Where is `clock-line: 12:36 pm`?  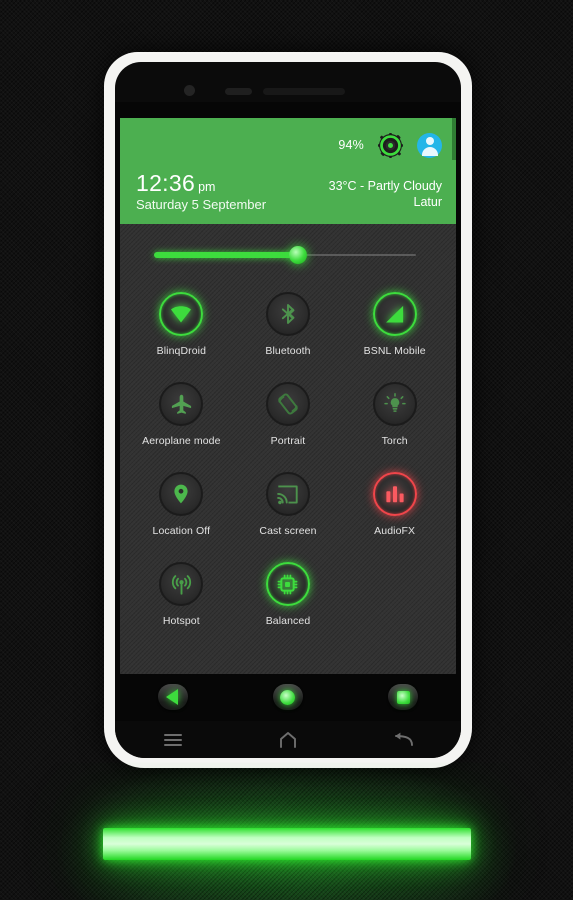
clock-line: 12:36 pm is located at coordinates (201, 183).